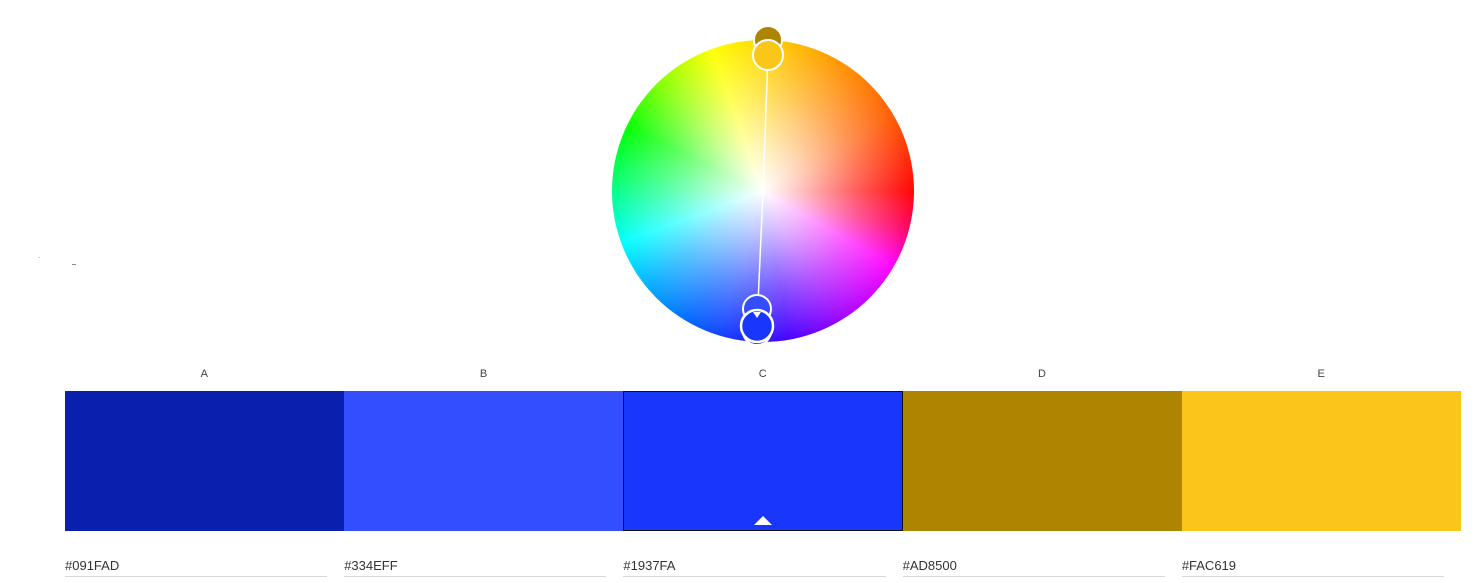 The image size is (1483, 583). I want to click on swatch-c, so click(763, 461).